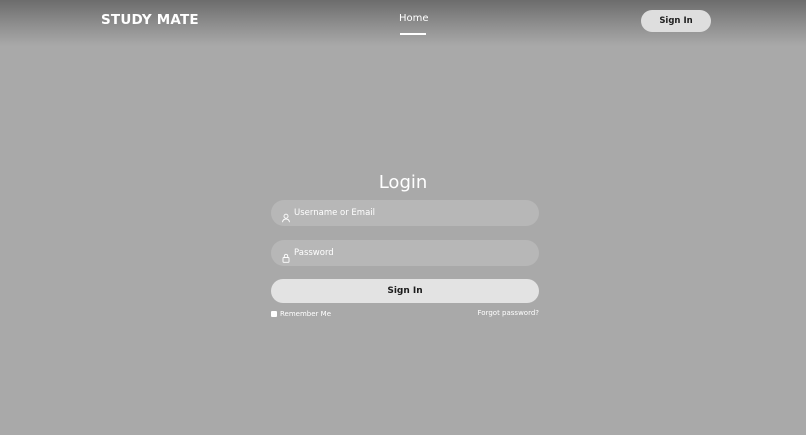 The width and height of the screenshot is (806, 435). Describe the element at coordinates (286, 215) in the screenshot. I see `user-icon` at that location.